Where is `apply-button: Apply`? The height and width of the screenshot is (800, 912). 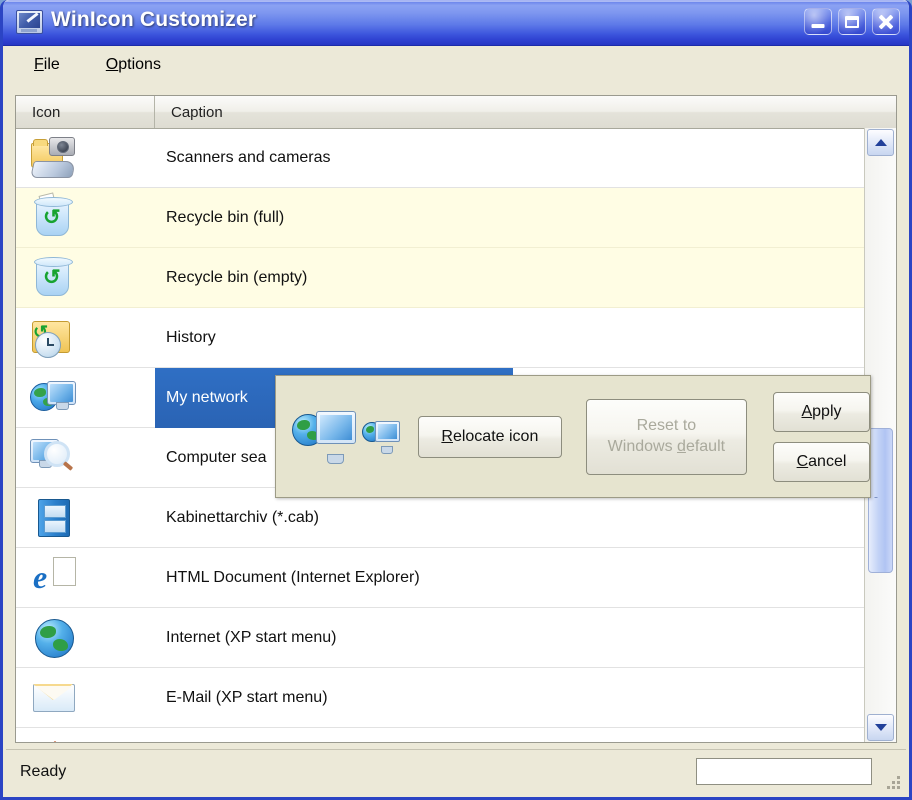
apply-button: Apply is located at coordinates (821, 411).